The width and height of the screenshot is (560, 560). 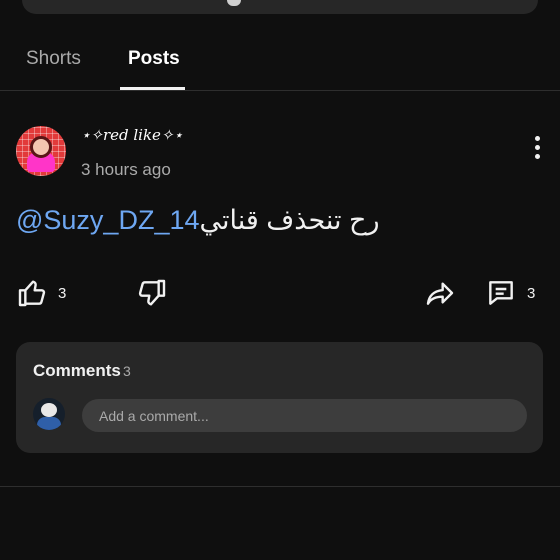 I want to click on thumb-down-icon, so click(x=152, y=292).